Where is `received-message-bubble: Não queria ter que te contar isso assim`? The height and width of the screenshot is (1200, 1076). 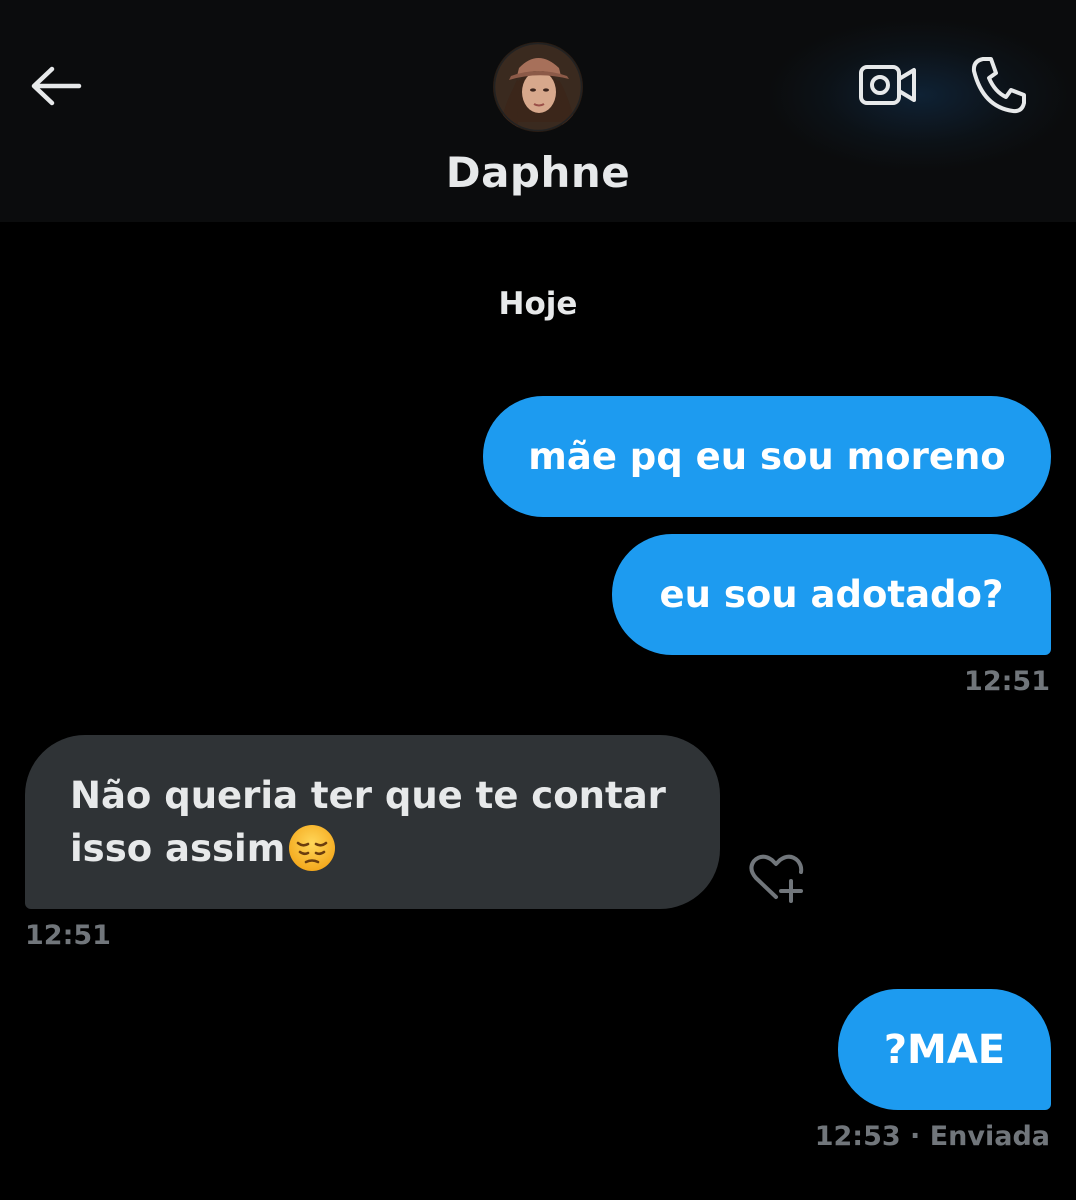 received-message-bubble: Não queria ter que te contar isso assim is located at coordinates (372, 822).